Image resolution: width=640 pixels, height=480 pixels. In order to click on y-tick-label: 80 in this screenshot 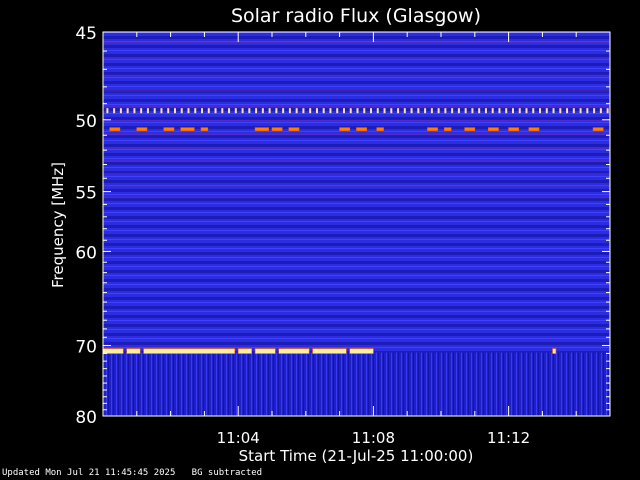, I will do `click(86, 418)`.